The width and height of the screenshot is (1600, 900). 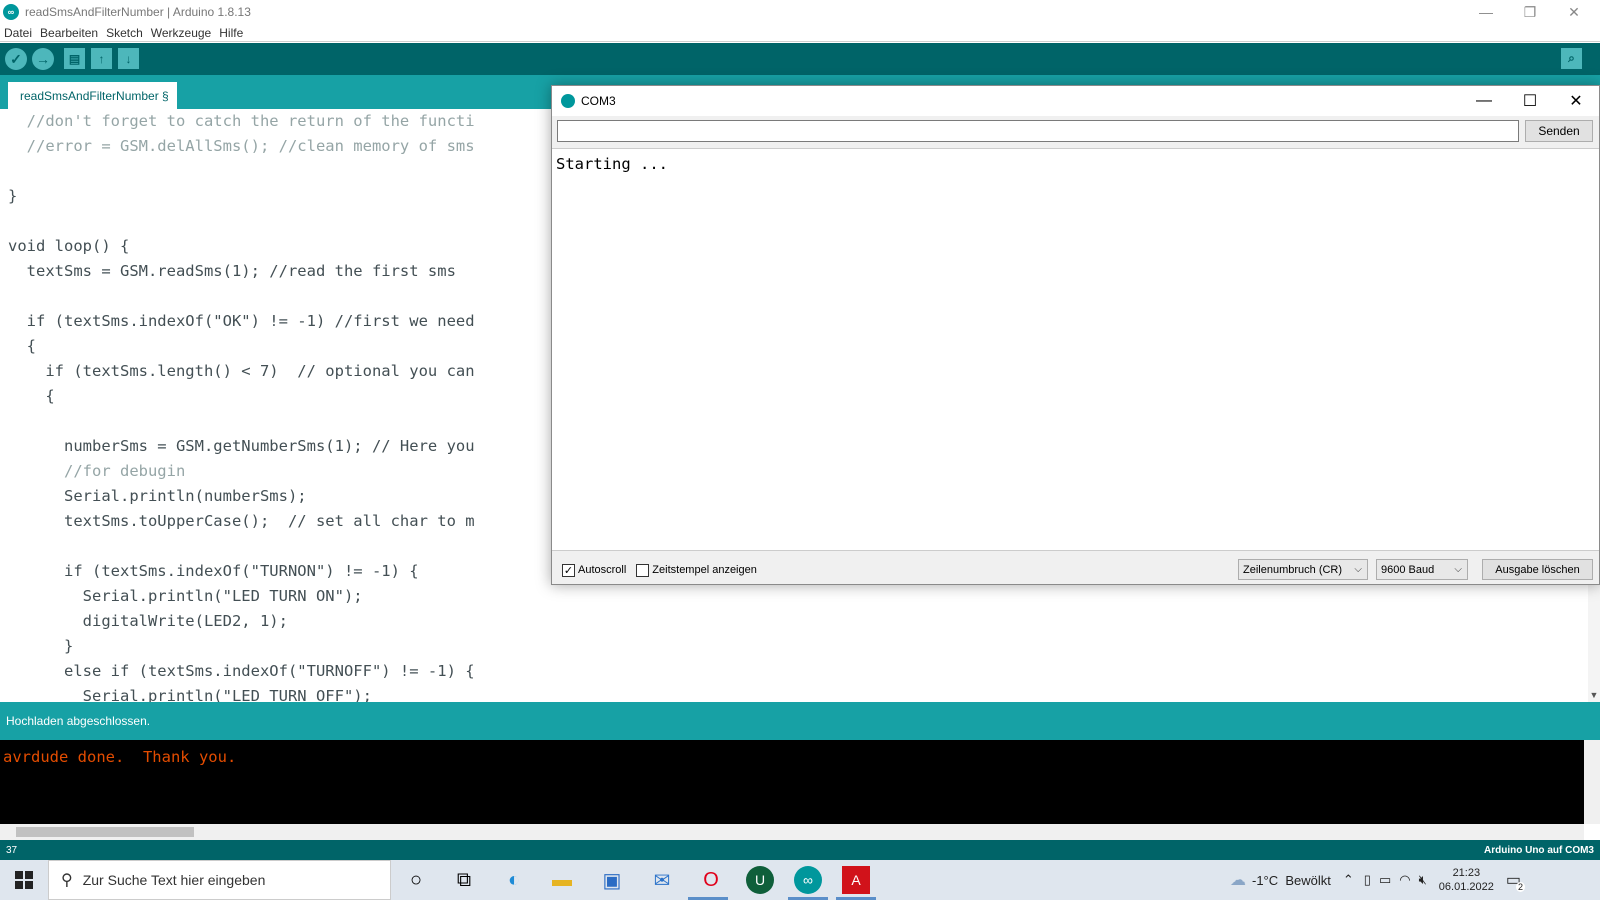 What do you see at coordinates (1574, 12) in the screenshot?
I see `close-button: ✕` at bounding box center [1574, 12].